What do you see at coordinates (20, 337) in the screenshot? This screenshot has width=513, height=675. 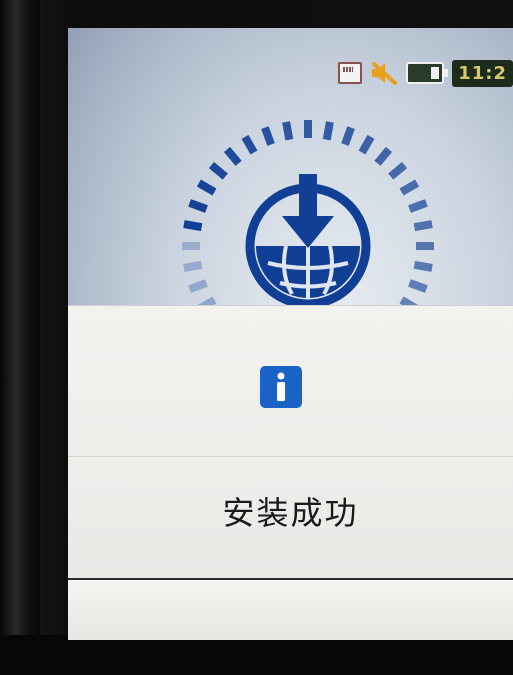 I see `phone-bezel-left` at bounding box center [20, 337].